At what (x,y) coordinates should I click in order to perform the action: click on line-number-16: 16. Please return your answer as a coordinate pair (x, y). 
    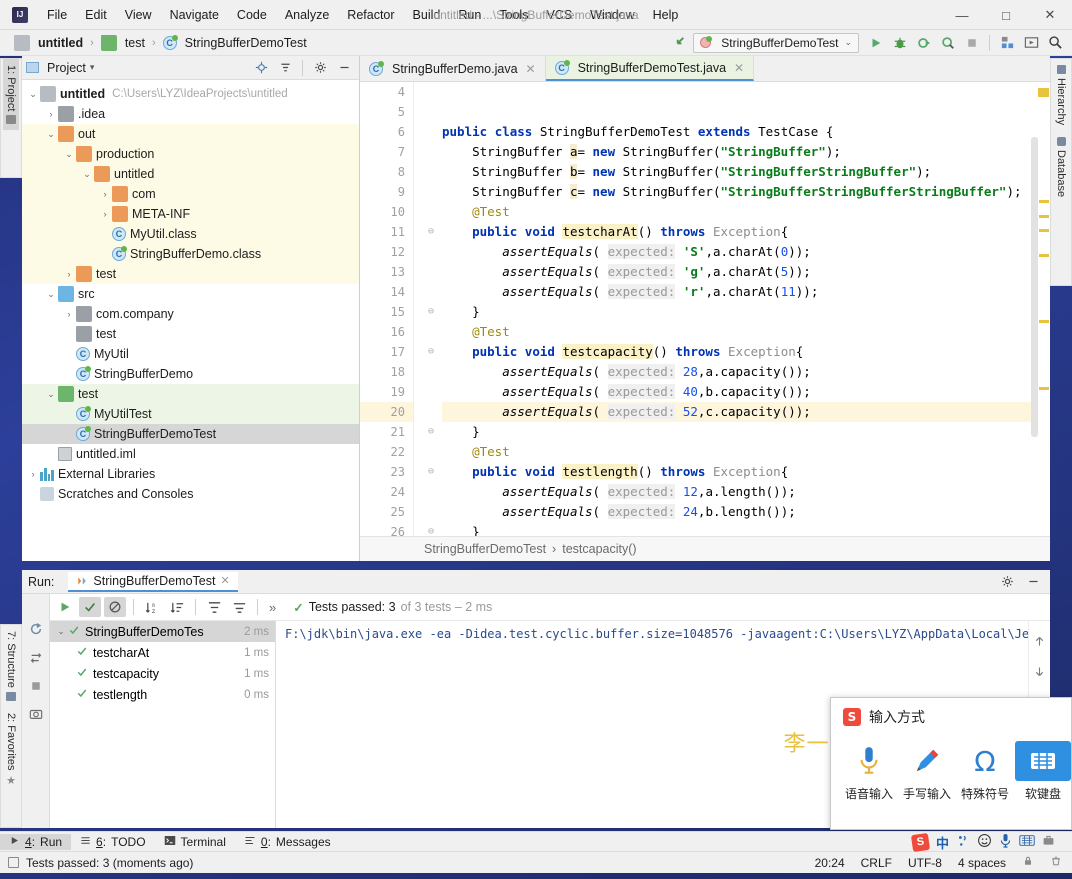
    Looking at the image, I should click on (386, 332).